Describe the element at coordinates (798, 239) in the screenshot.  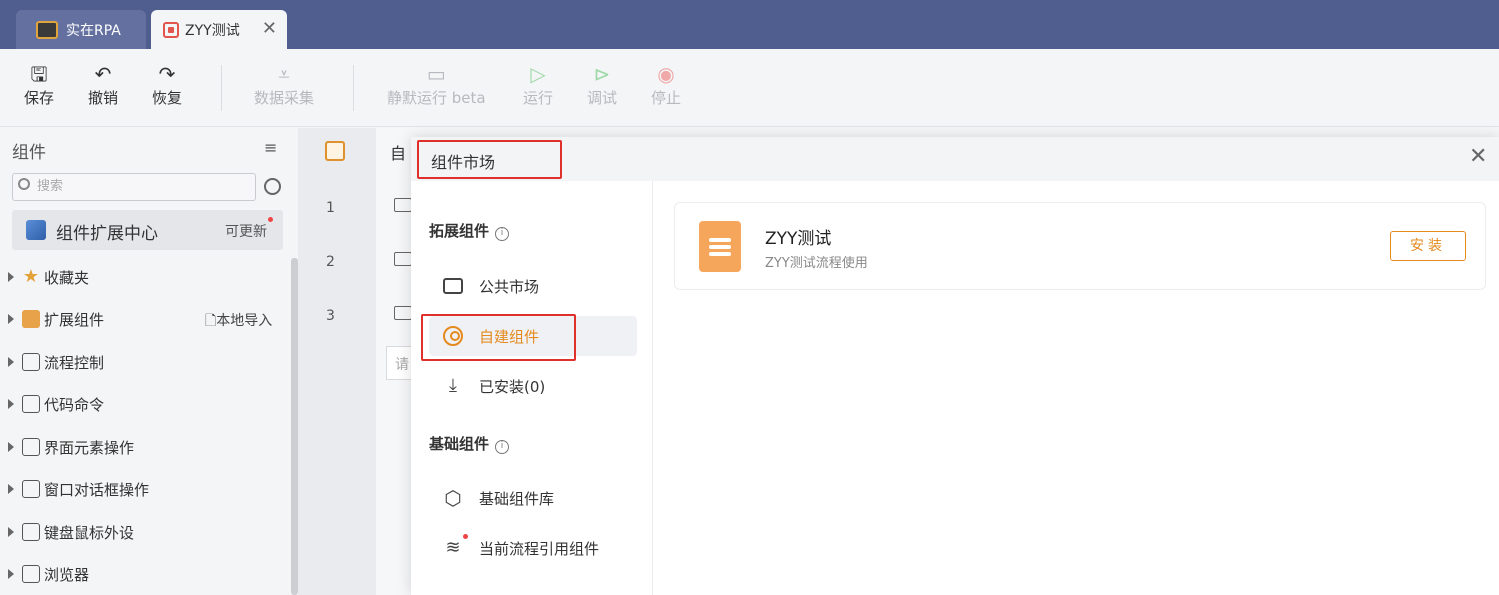
I see `component-title: ZYY测试` at that location.